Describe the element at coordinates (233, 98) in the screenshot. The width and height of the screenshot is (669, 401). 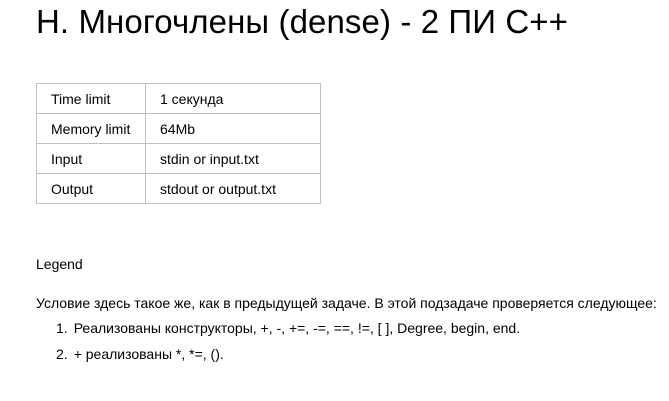
I see `limit-value-time: 1 секунда` at that location.